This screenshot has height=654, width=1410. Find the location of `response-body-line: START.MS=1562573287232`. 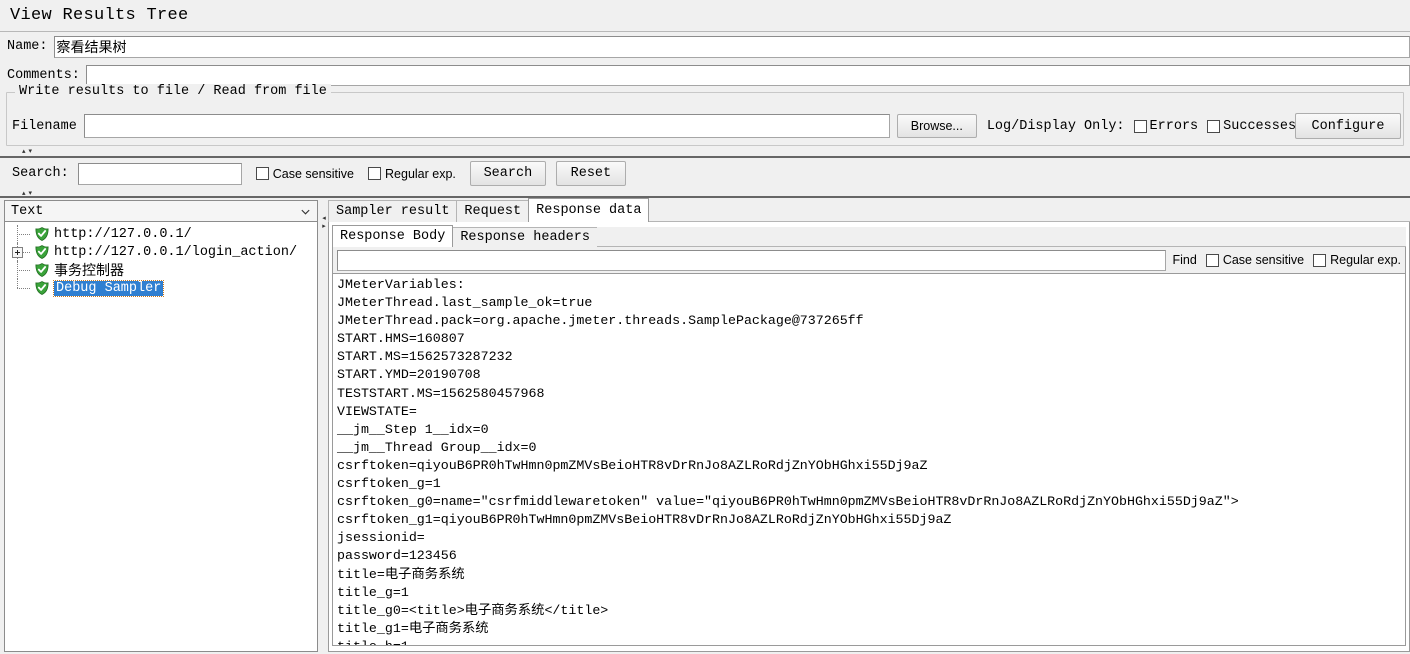

response-body-line: START.MS=1562573287232 is located at coordinates (425, 357).